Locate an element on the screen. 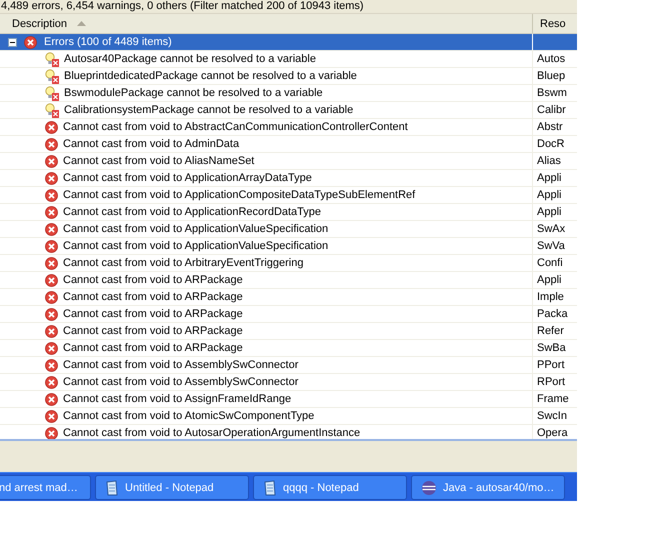  problem-row: Cannot cast from void to ApplicationValueSpecification SwAx is located at coordinates (288, 229).